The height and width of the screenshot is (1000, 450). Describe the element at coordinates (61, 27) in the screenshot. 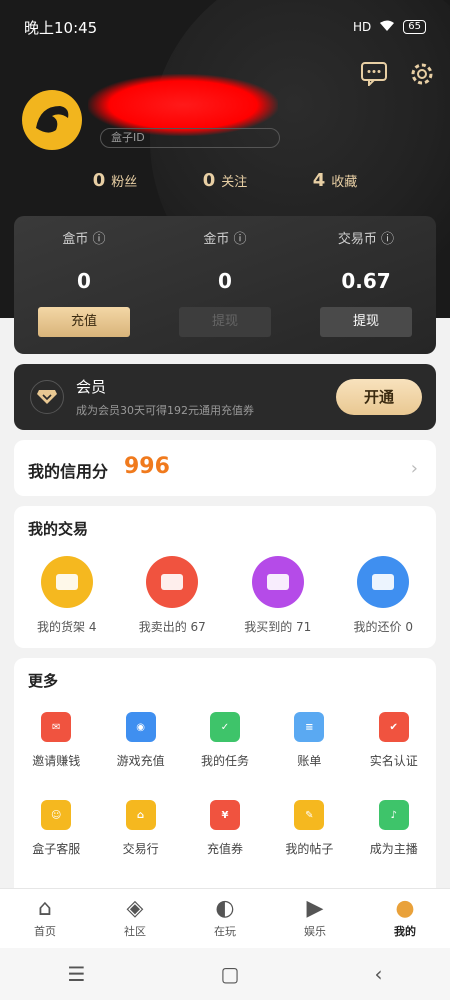

I see `status-time: 晚上10:45` at that location.